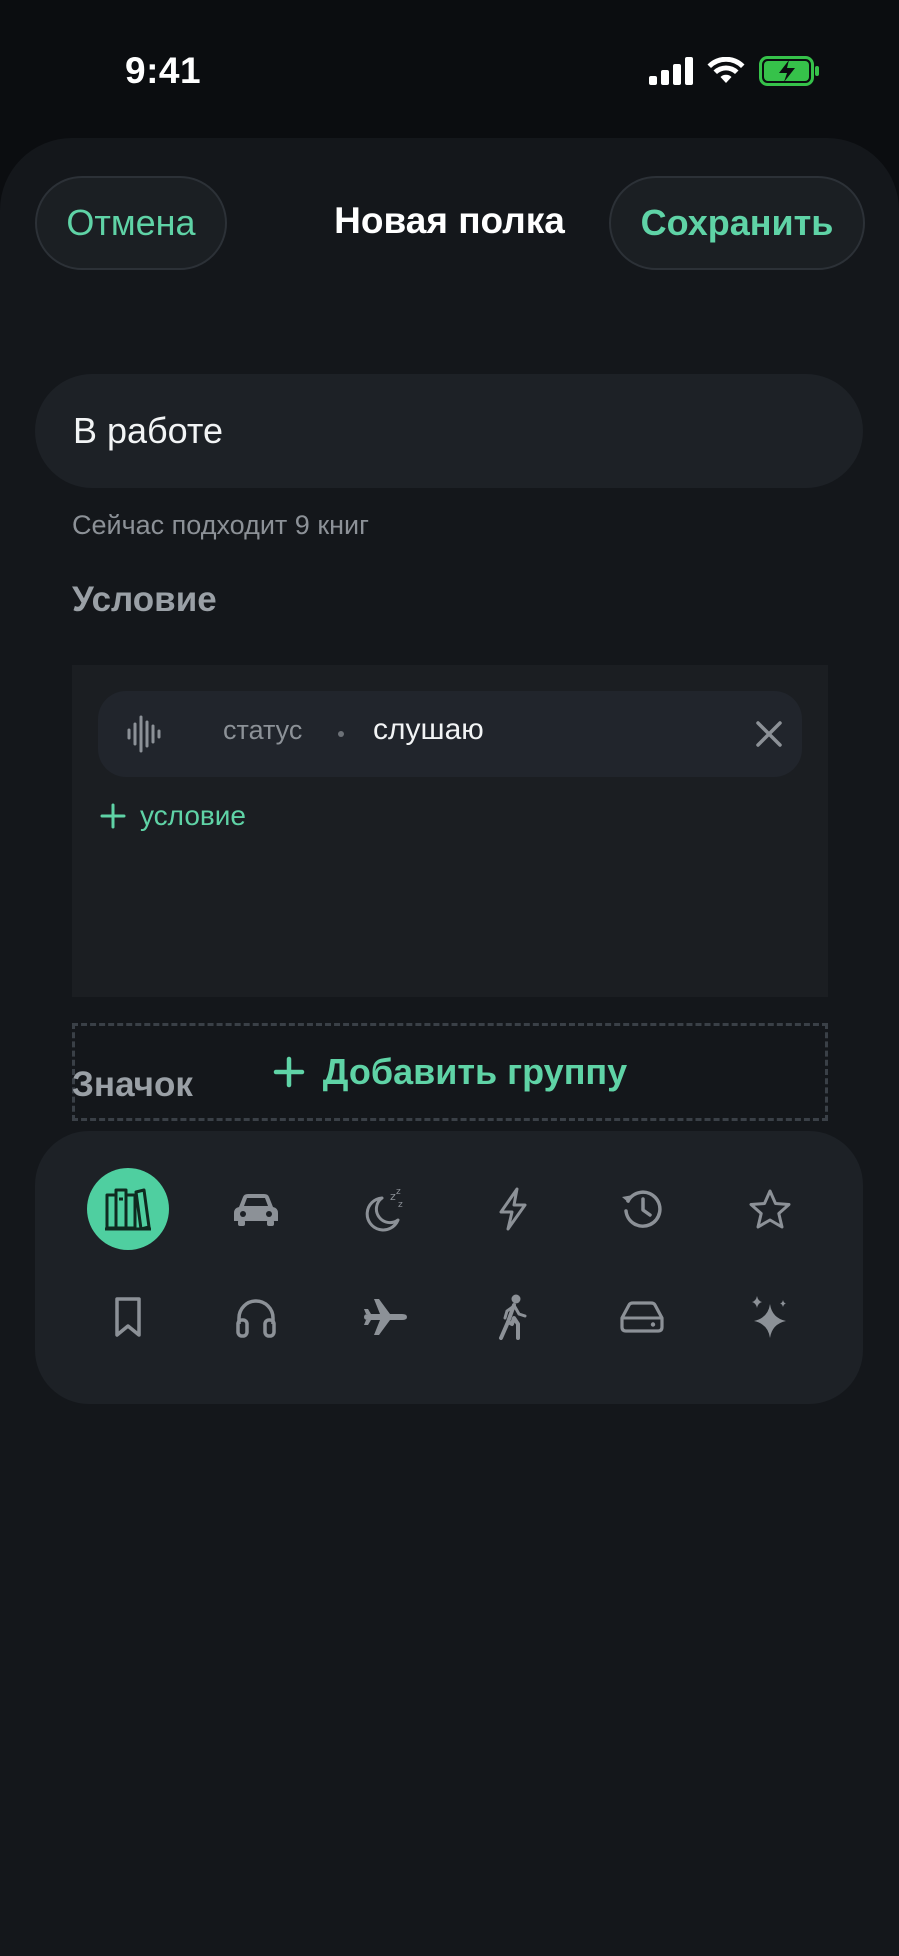 The height and width of the screenshot is (1956, 899). Describe the element at coordinates (163, 70) in the screenshot. I see `status-time: 9:41` at that location.